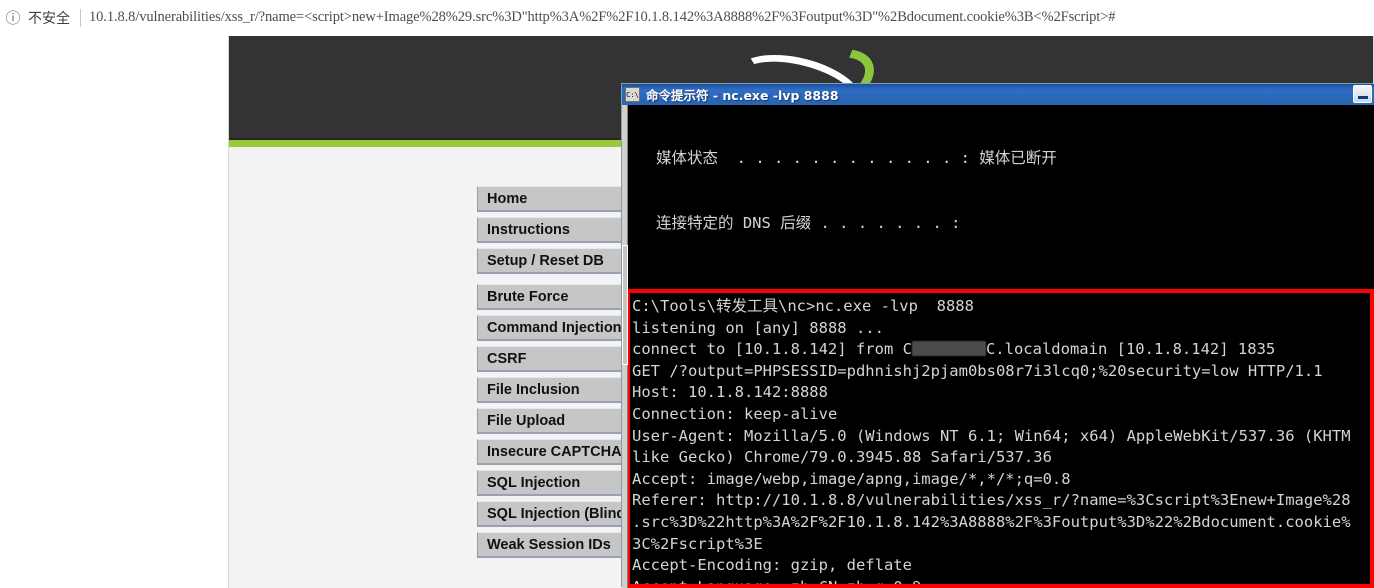 Image resolution: width=1374 pixels, height=588 pixels. Describe the element at coordinates (948, 349) in the screenshot. I see `redaction-block` at that location.